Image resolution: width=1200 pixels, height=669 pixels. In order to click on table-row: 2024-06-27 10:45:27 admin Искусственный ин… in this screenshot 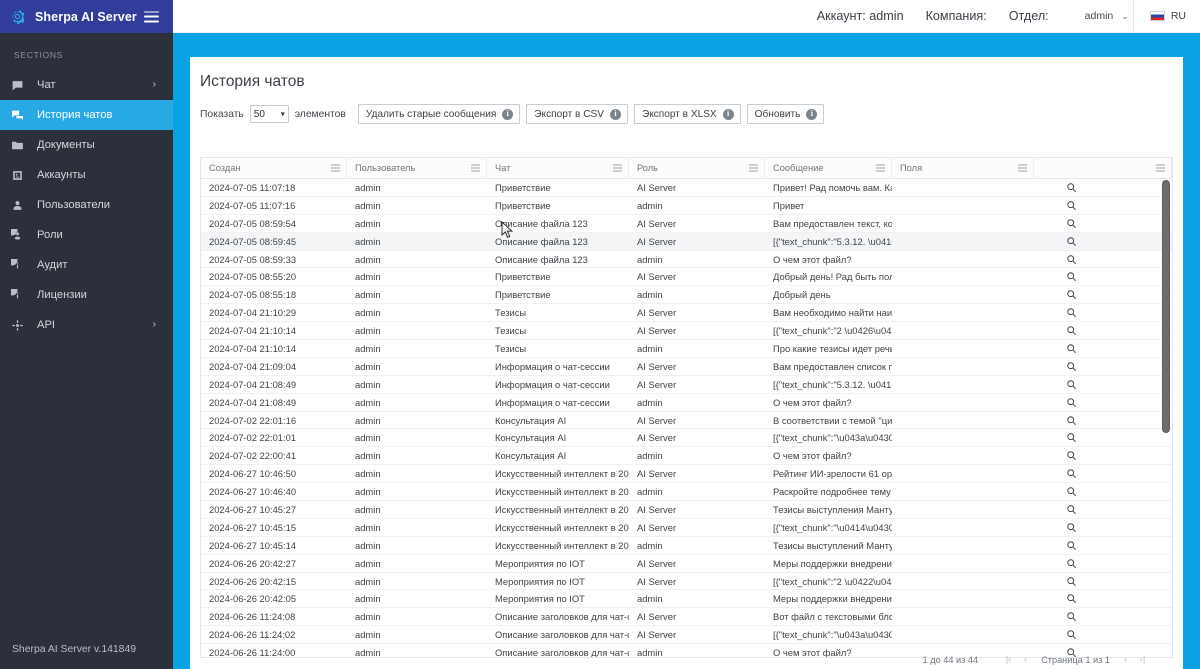, I will do `click(686, 510)`.